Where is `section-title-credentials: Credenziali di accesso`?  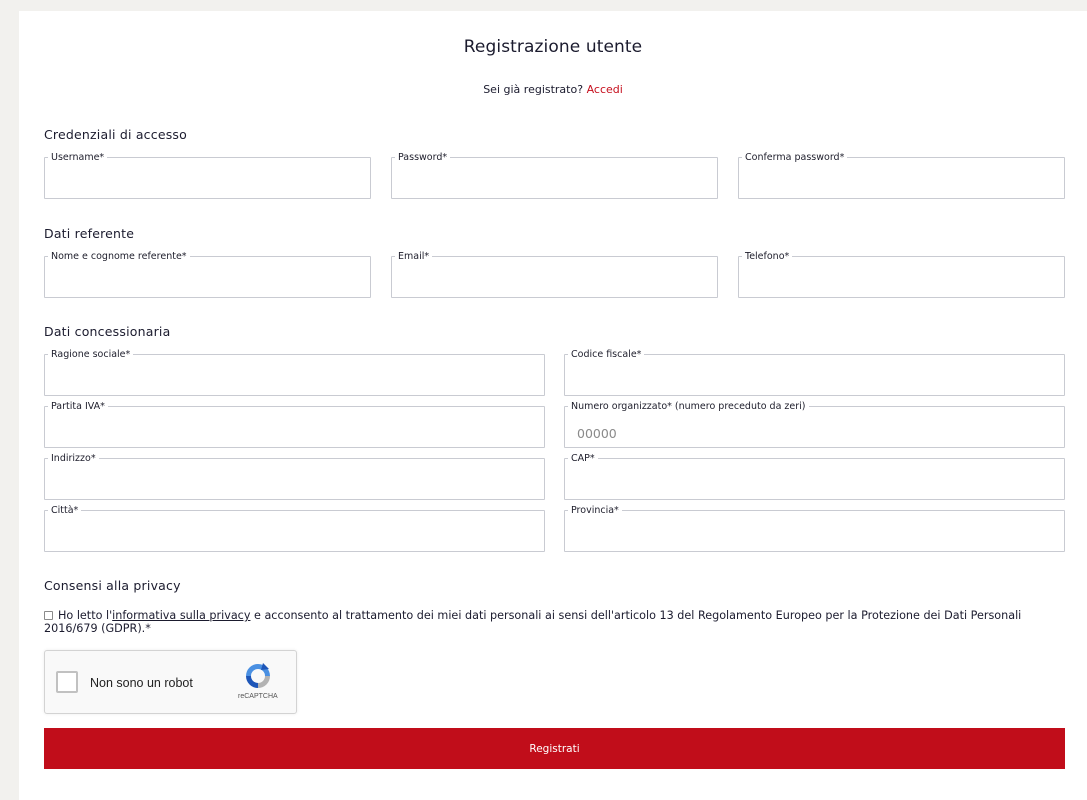 section-title-credentials: Credenziali di accesso is located at coordinates (115, 134).